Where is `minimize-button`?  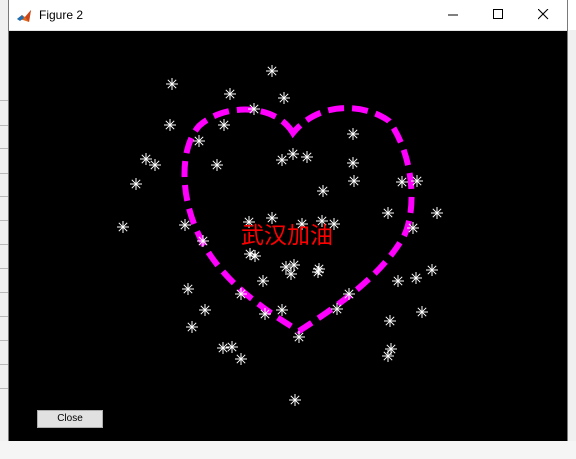 minimize-button is located at coordinates (453, 15).